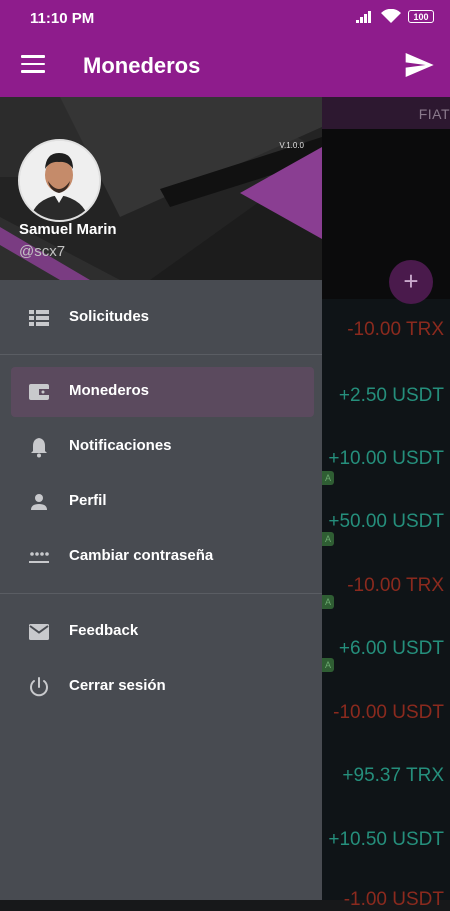  What do you see at coordinates (363, 17) in the screenshot?
I see `signal-icon` at bounding box center [363, 17].